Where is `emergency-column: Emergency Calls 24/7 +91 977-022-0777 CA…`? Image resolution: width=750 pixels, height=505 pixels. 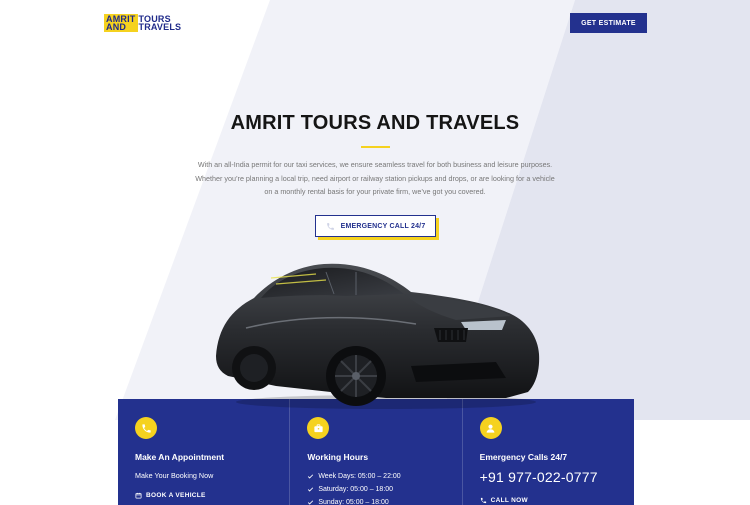 emergency-column: Emergency Calls 24/7 +91 977-022-0777 CA… is located at coordinates (547, 452).